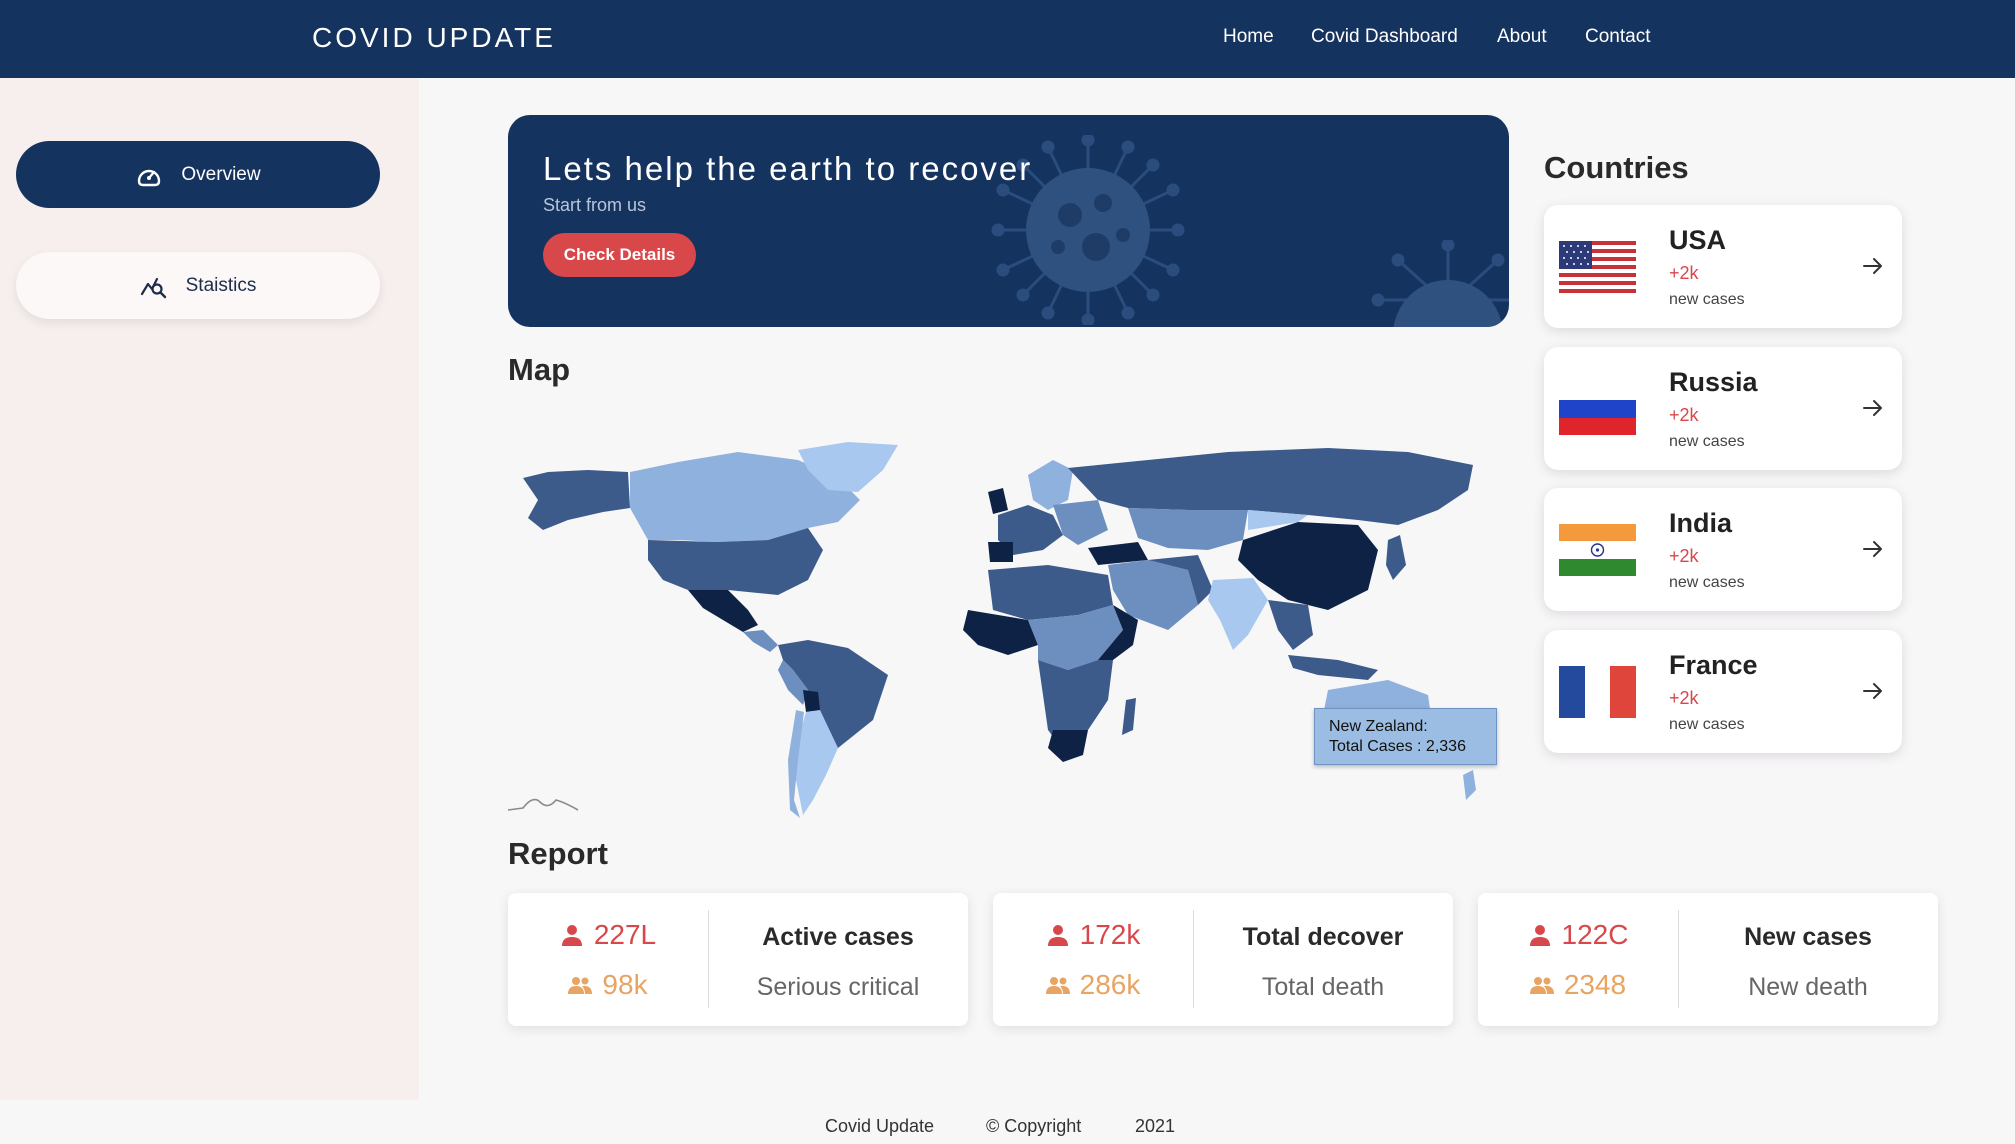 This screenshot has height=1144, width=2015. I want to click on map-region-central-asia, so click(1188, 529).